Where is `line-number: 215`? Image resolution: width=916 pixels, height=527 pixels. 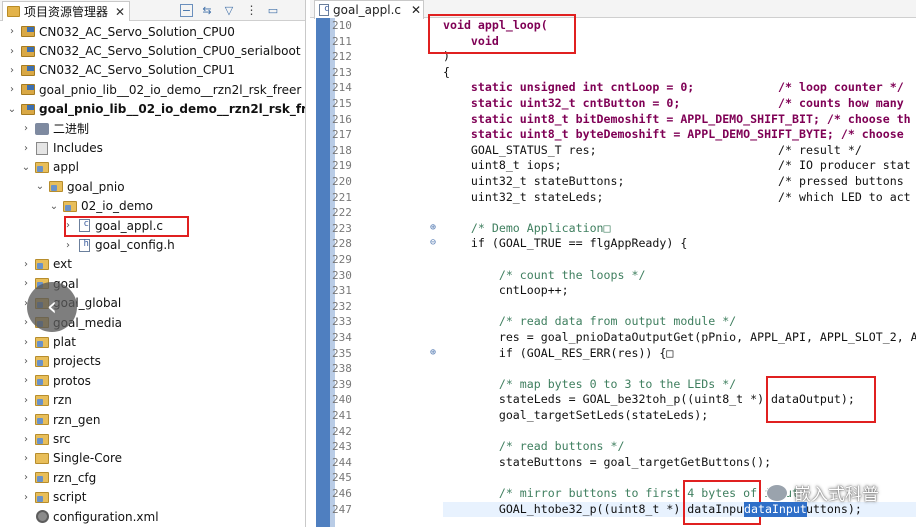 line-number: 215 is located at coordinates (342, 103).